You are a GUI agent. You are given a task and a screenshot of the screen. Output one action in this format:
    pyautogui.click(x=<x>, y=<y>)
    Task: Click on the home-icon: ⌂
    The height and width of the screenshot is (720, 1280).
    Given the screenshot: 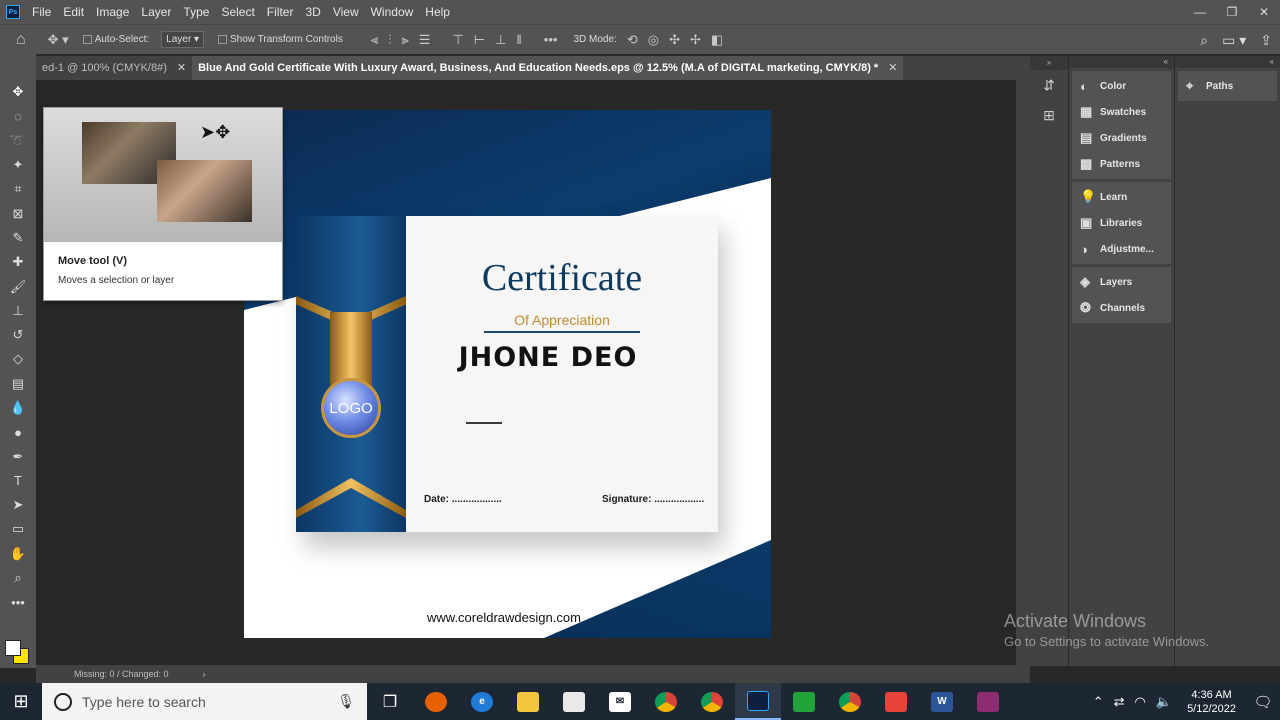 What is the action you would take?
    pyautogui.click(x=21, y=40)
    